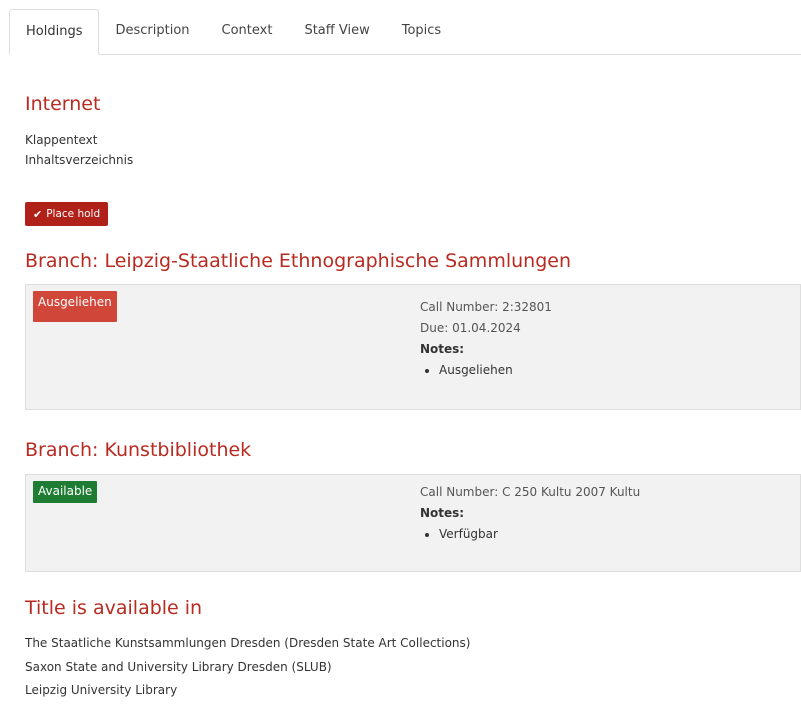 The height and width of the screenshot is (711, 801). I want to click on library-item: Leipzig University Library, so click(101, 690).